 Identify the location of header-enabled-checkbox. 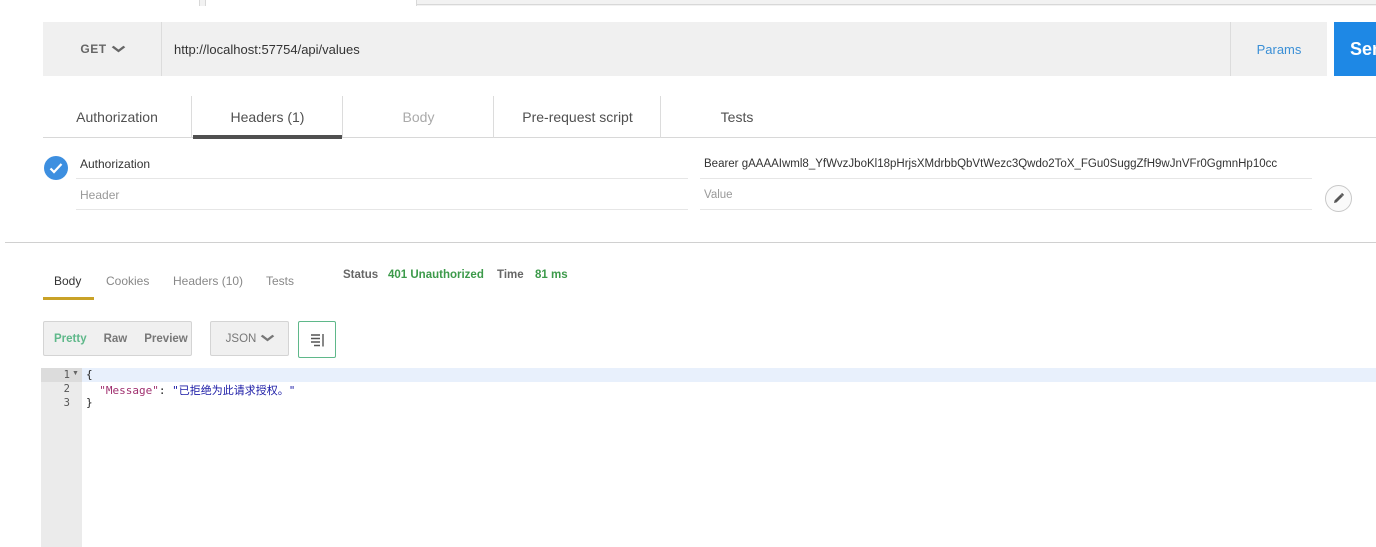
(56, 168).